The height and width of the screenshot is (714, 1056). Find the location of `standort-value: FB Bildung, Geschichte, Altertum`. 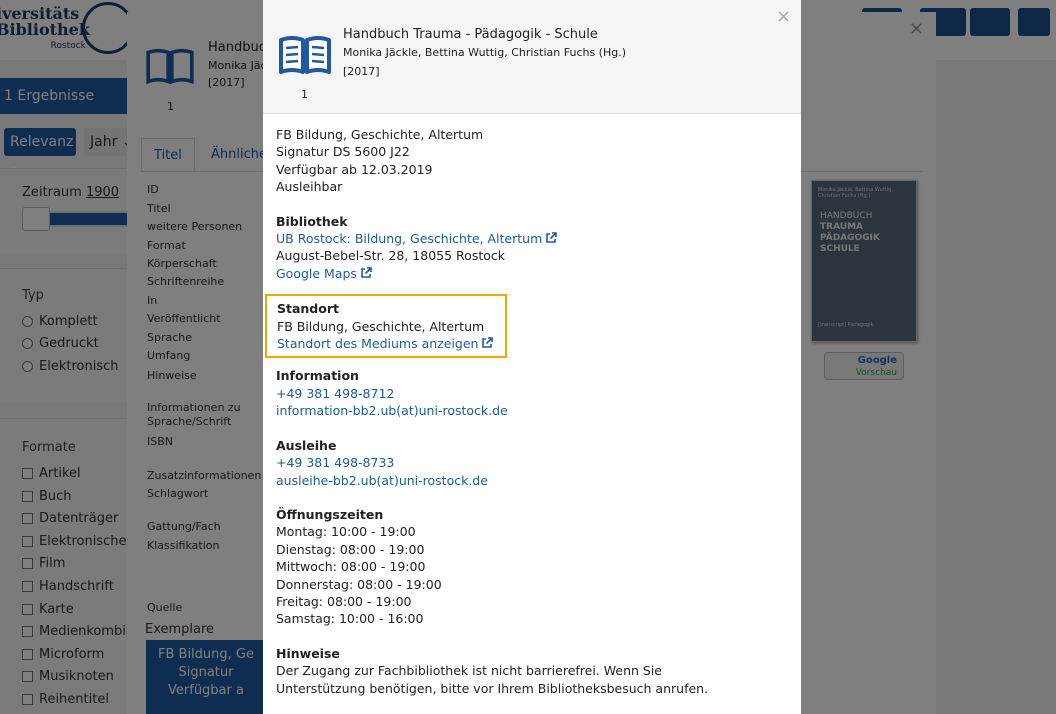

standort-value: FB Bildung, Geschichte, Altertum is located at coordinates (381, 326).